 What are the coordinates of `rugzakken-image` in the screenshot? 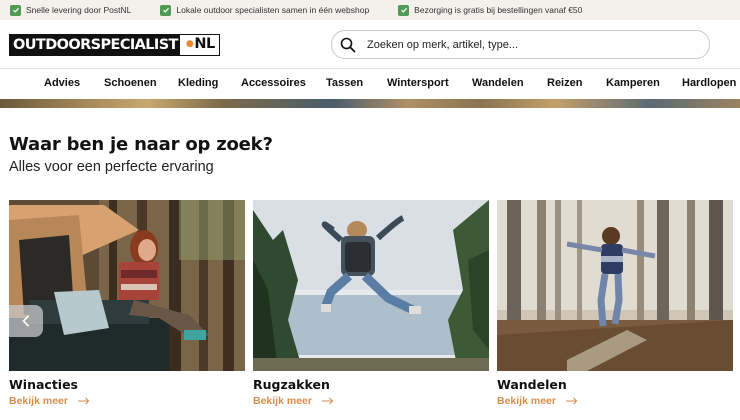 It's located at (371, 285).